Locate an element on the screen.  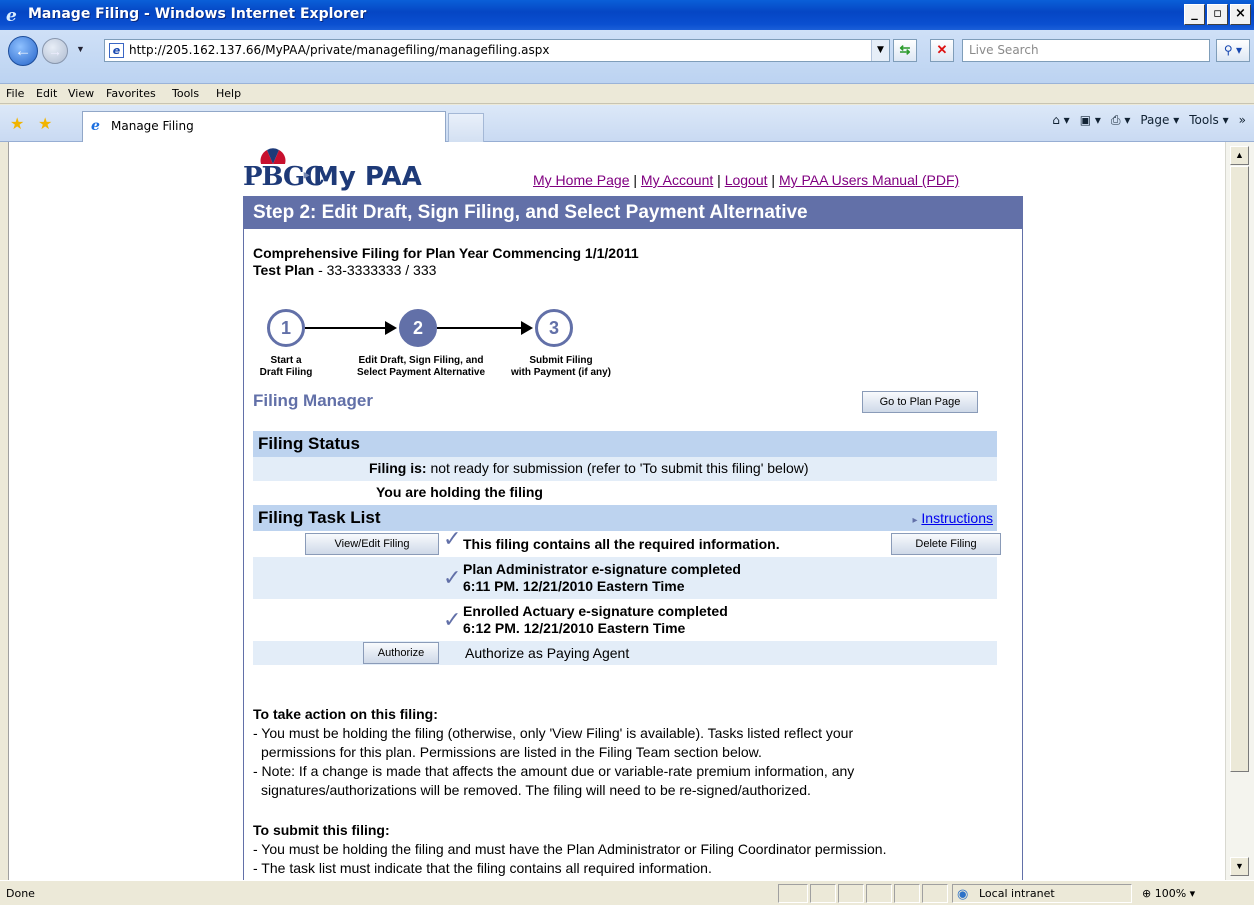
zoom-icon: ⊕ is located at coordinates (1147, 893).